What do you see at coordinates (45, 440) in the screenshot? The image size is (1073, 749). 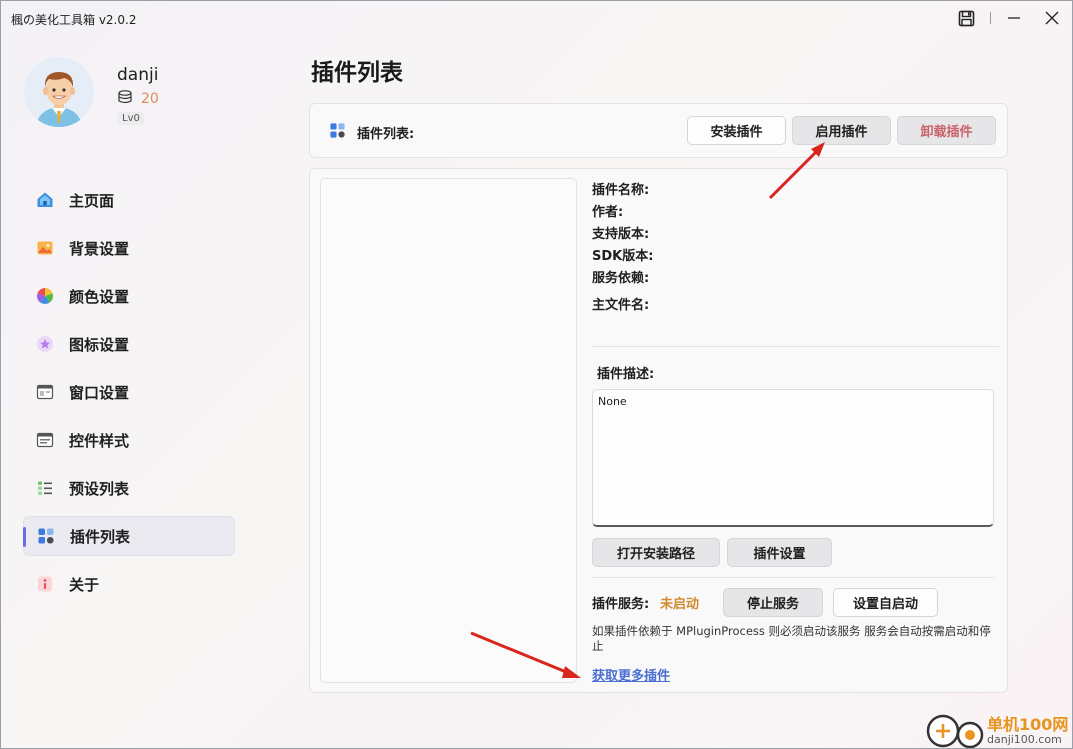 I see `control-icon` at bounding box center [45, 440].